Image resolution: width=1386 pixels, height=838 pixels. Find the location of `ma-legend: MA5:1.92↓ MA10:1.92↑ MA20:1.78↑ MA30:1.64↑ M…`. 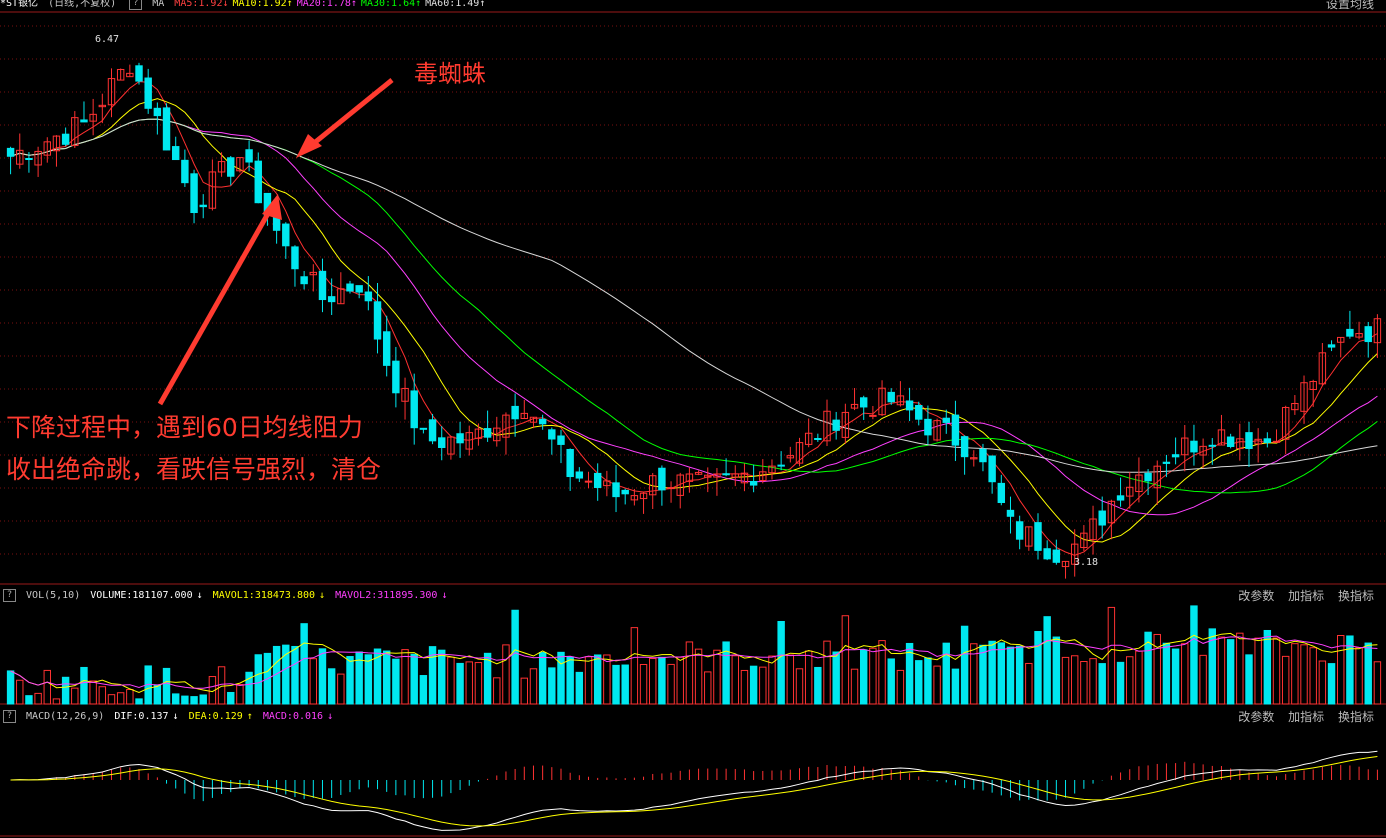

ma-legend: MA5:1.92↓ MA10:1.92↑ MA20:1.78↑ MA30:1.64↑ M… is located at coordinates (331, 4).